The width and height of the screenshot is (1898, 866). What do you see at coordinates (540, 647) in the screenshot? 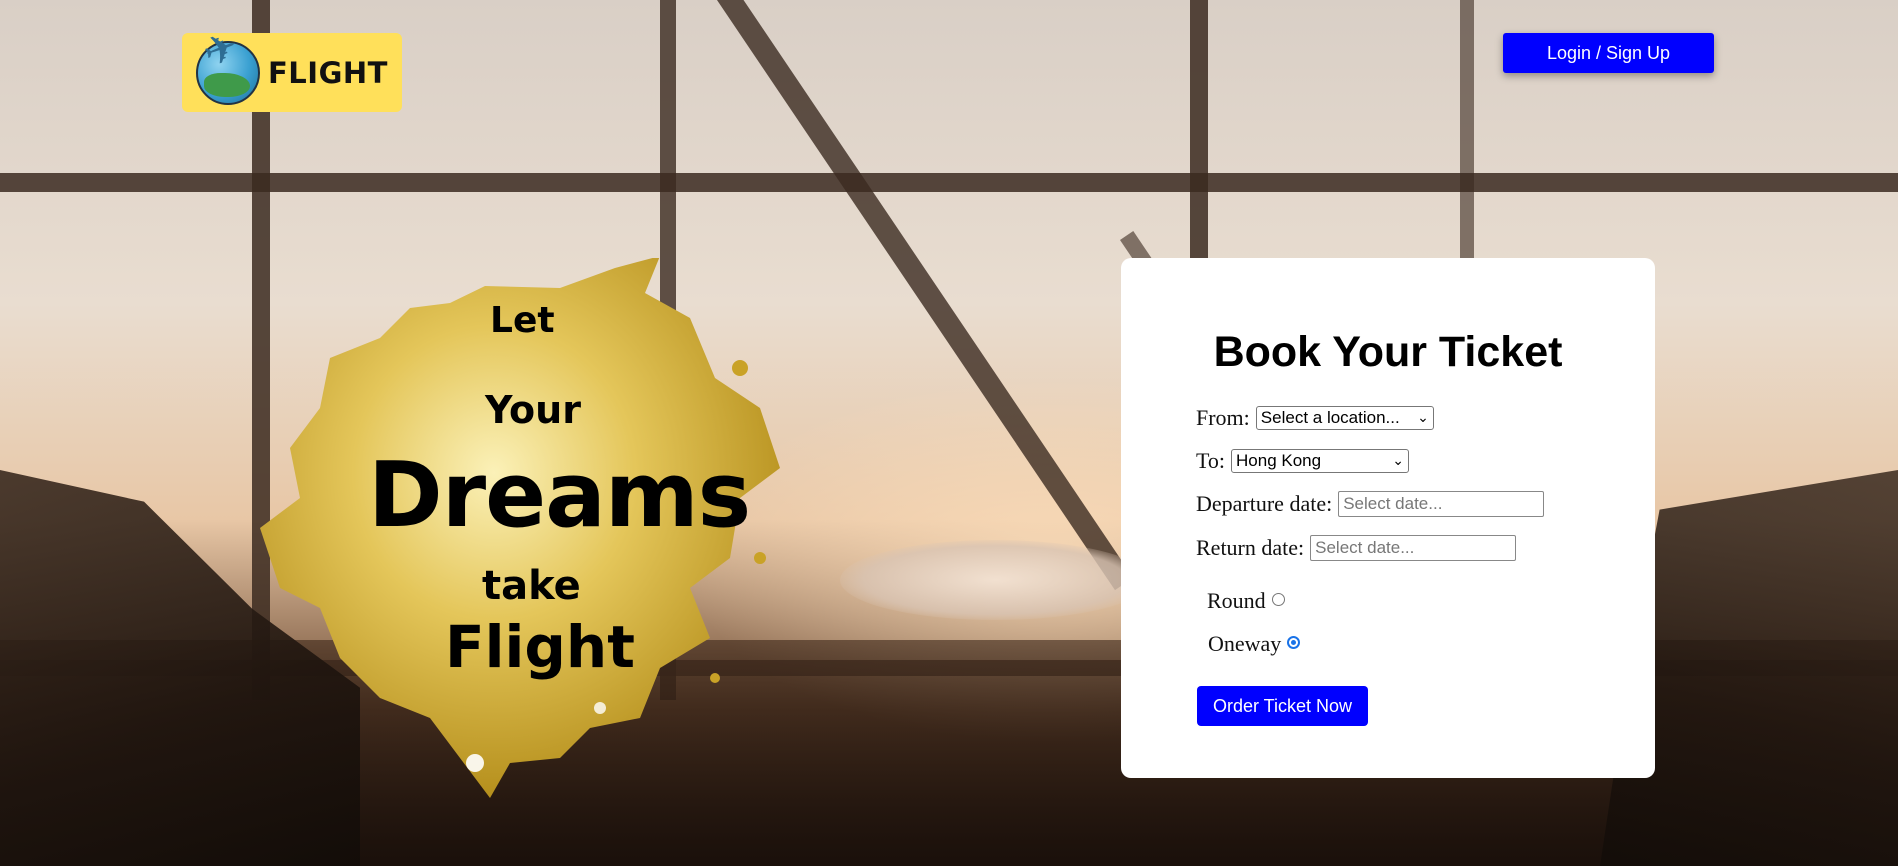
I see `hero-line: Flight` at bounding box center [540, 647].